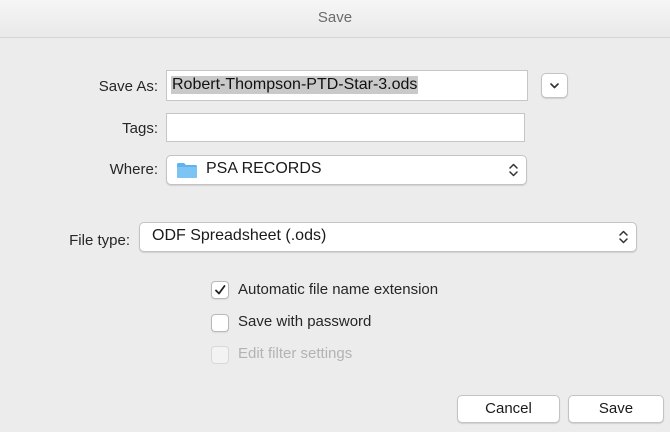 This screenshot has width=670, height=432. I want to click on tags-input, so click(345, 127).